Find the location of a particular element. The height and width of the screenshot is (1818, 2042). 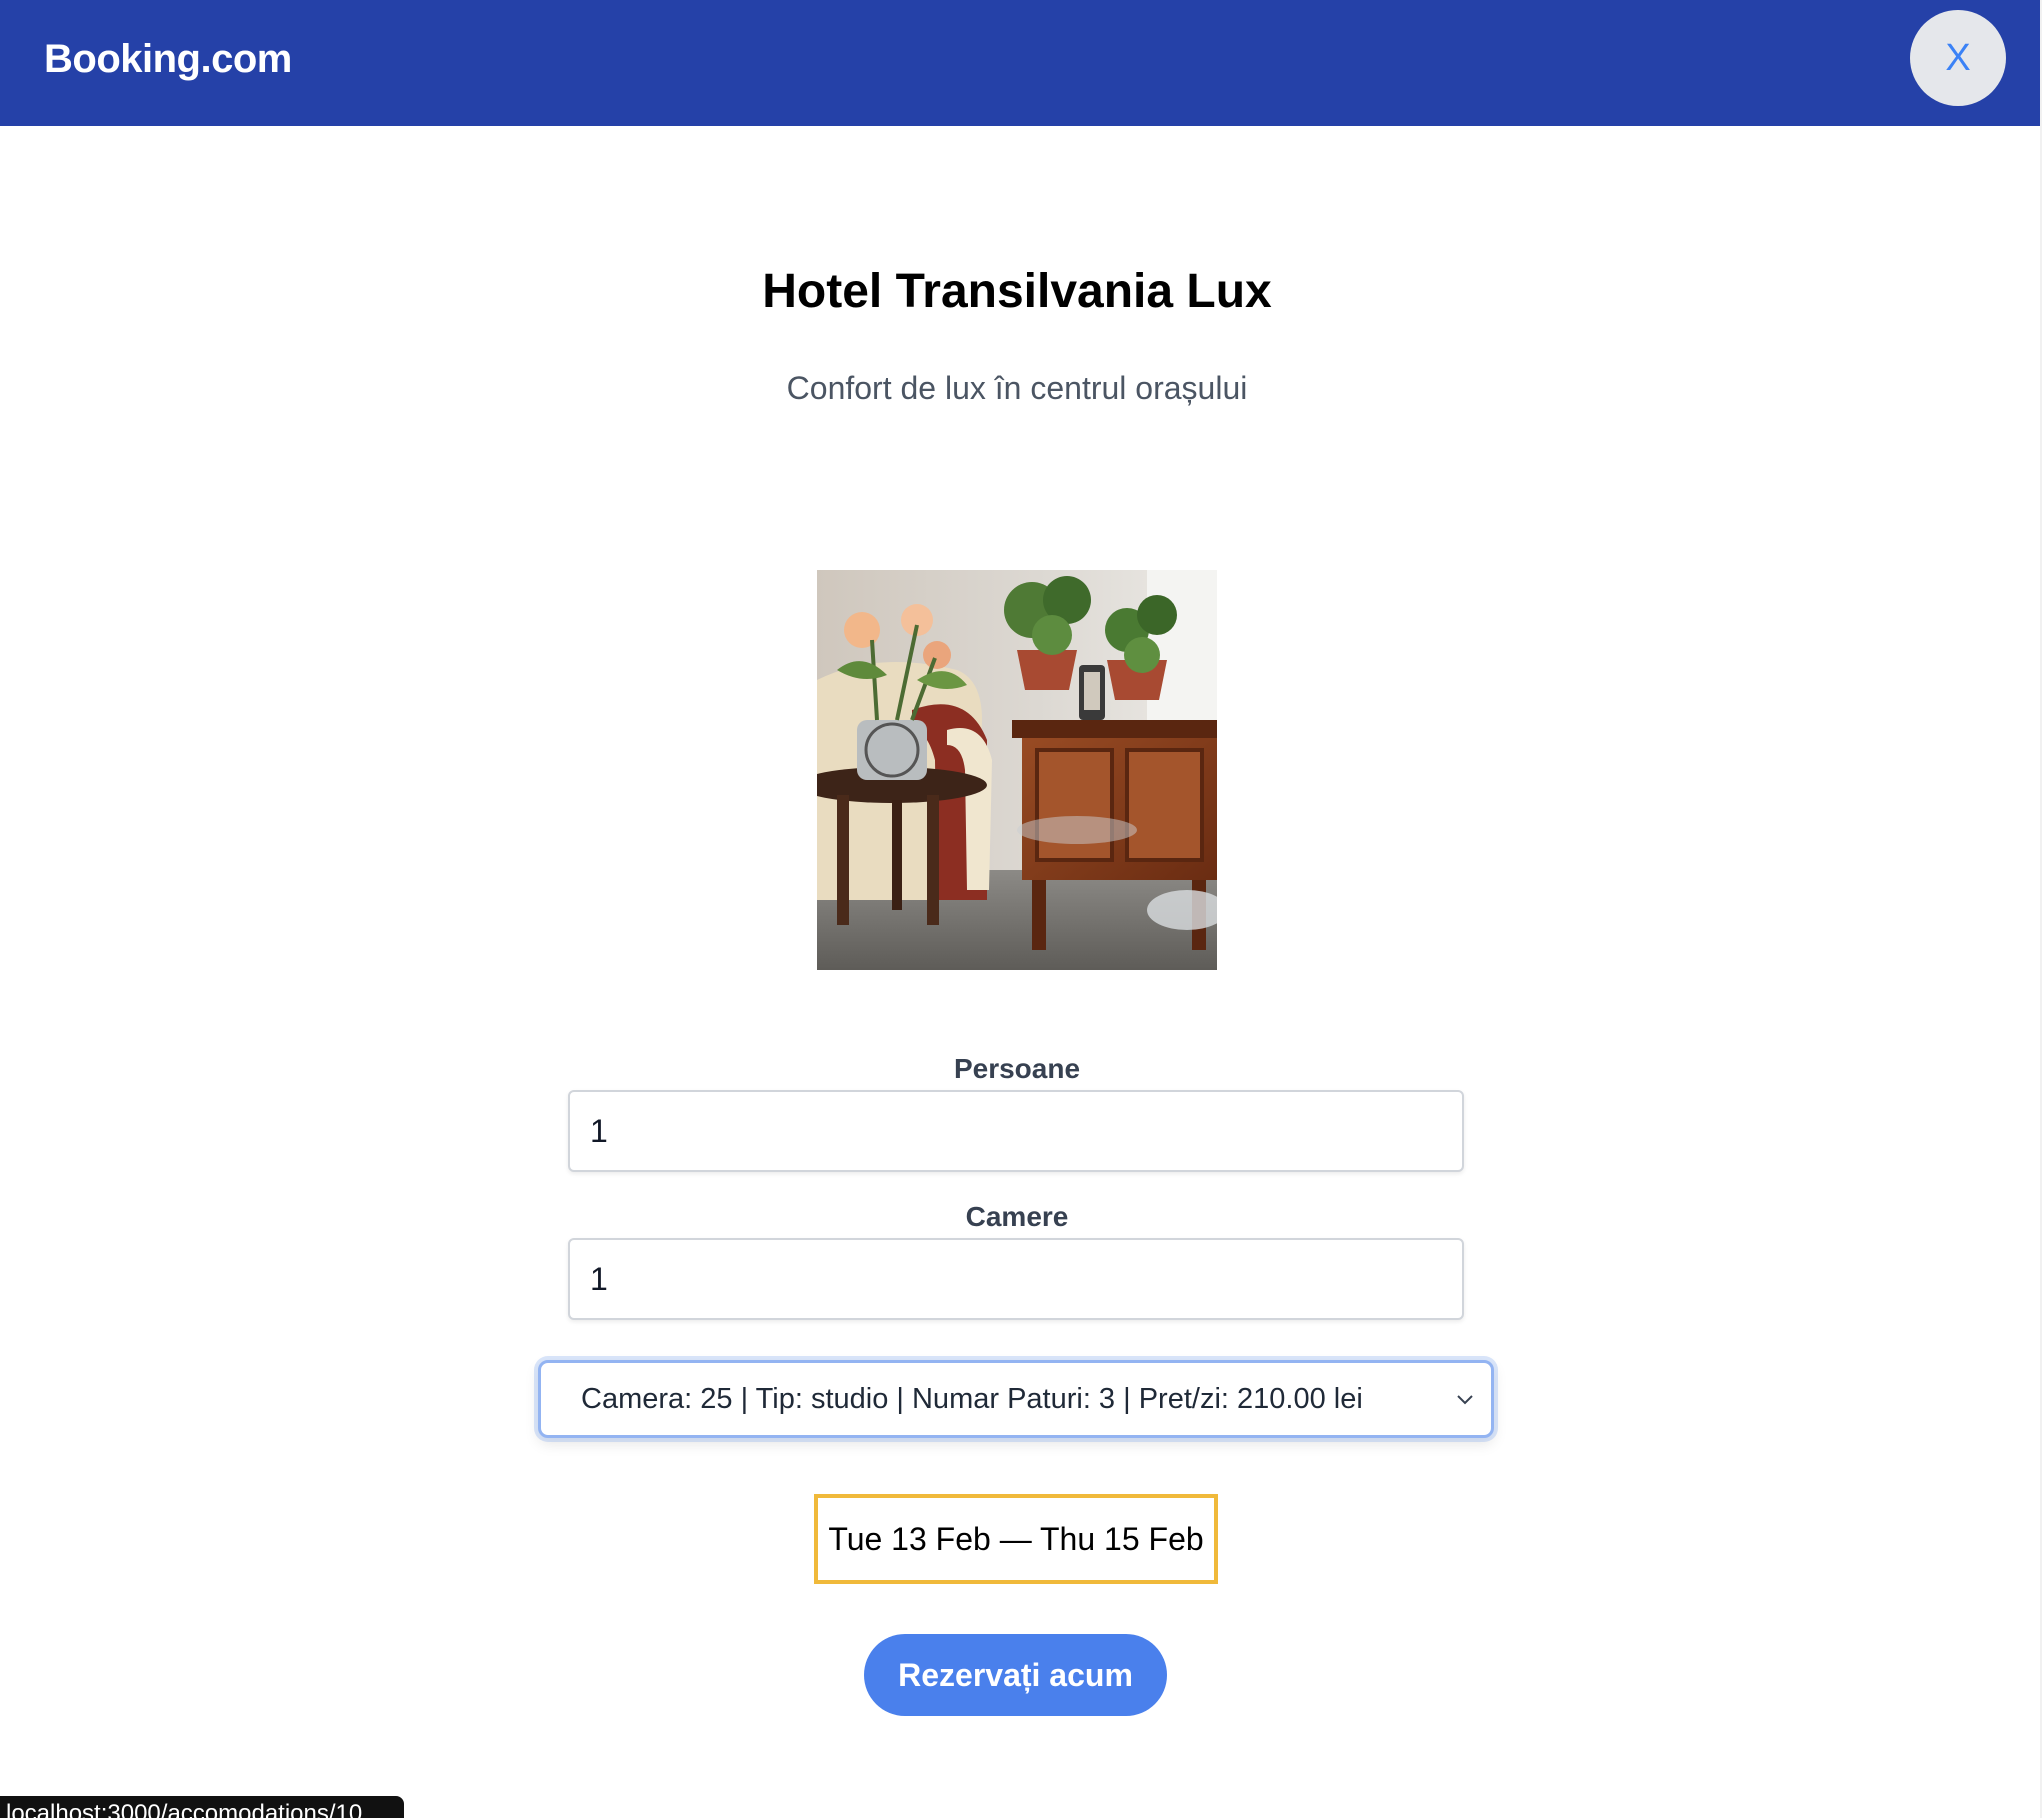

rooms-label: Camere is located at coordinates (1017, 1216).